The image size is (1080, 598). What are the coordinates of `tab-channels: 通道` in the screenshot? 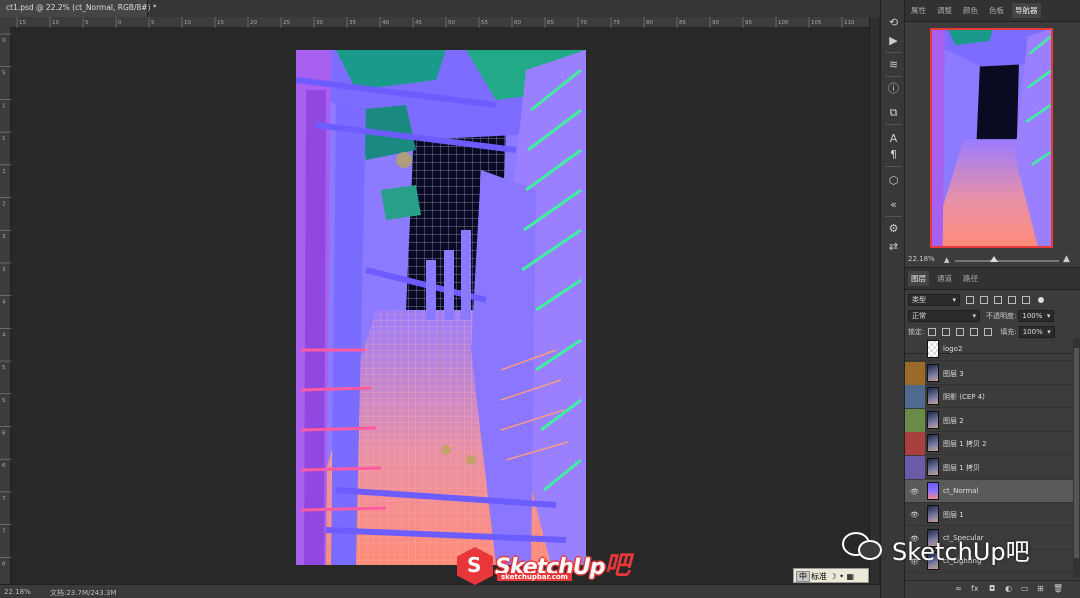 It's located at (944, 278).